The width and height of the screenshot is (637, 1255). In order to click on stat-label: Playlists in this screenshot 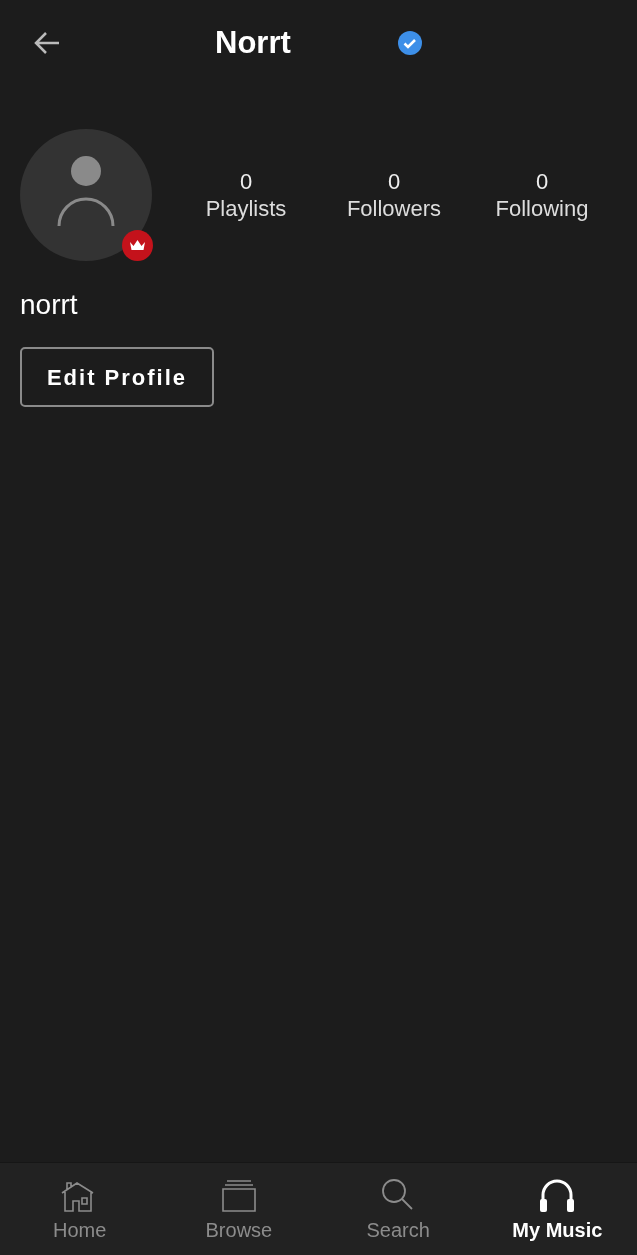, I will do `click(246, 208)`.